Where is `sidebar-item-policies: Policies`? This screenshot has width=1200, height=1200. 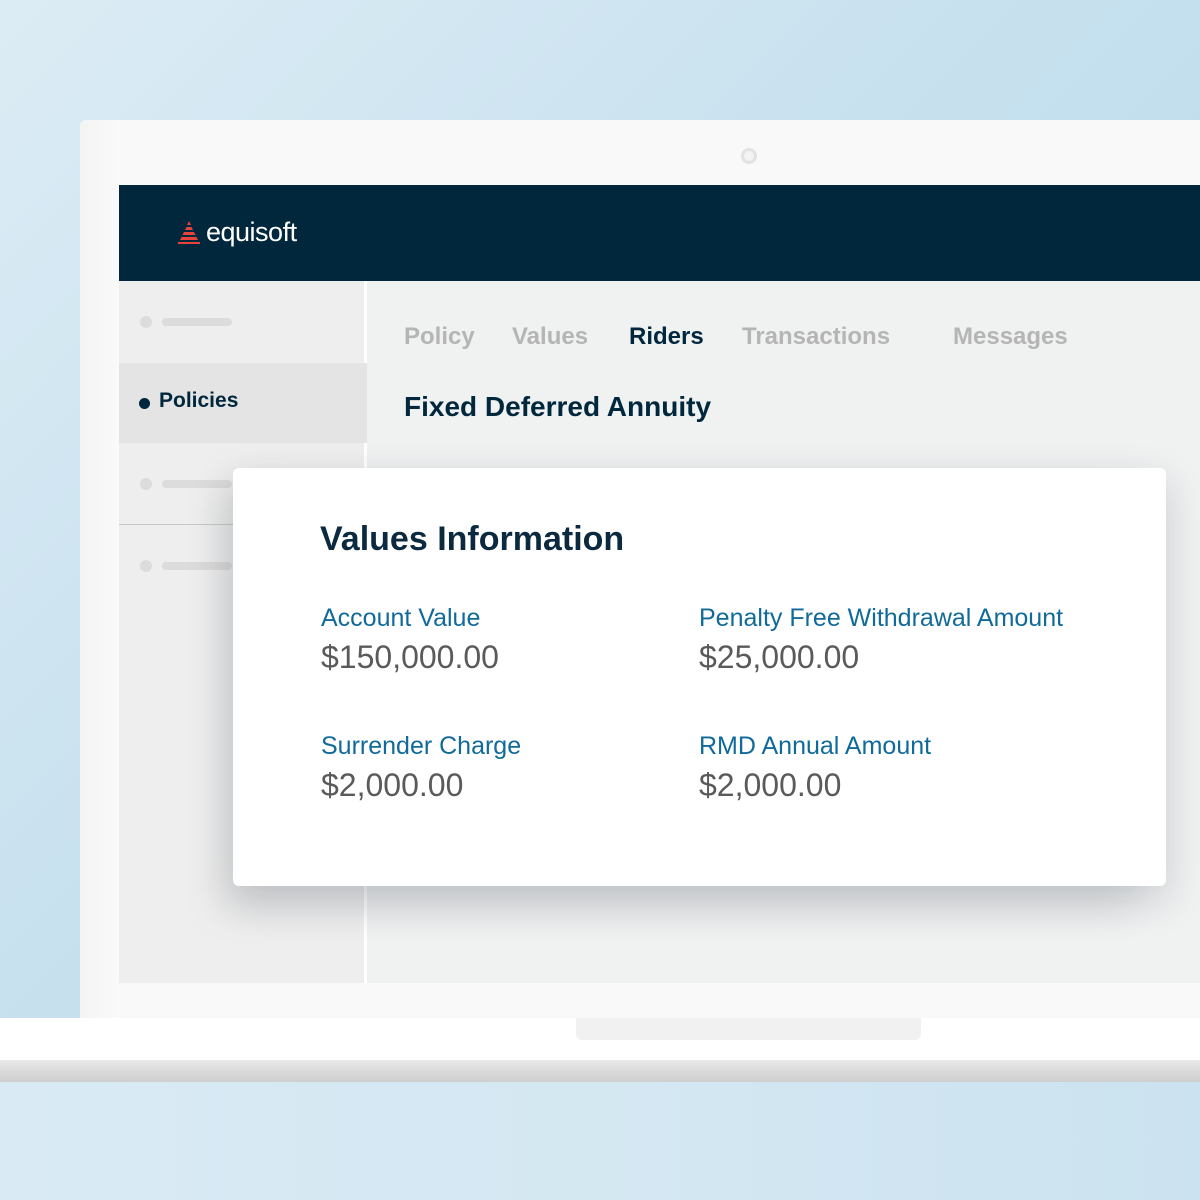
sidebar-item-policies: Policies is located at coordinates (243, 403).